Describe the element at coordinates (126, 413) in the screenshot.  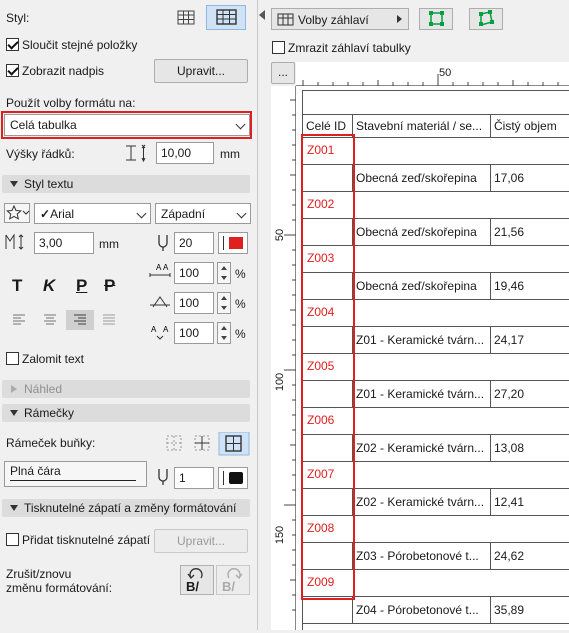
I see `frames-section-header: Rámečky` at that location.